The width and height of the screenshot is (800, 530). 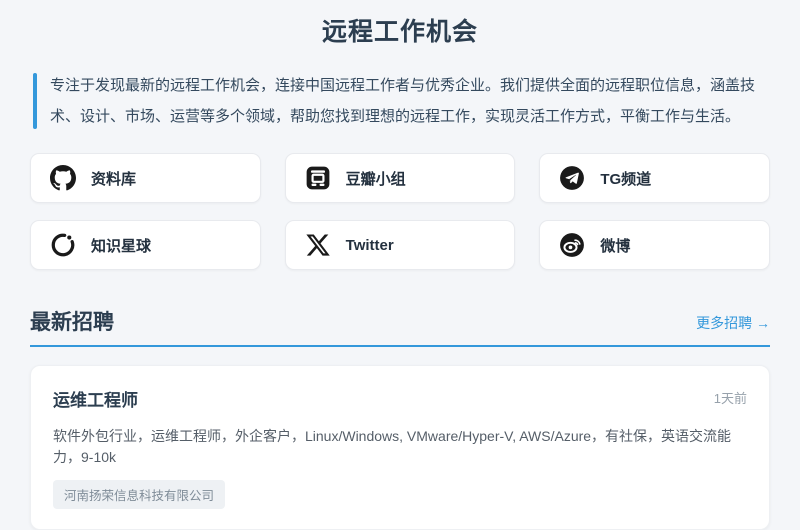 I want to click on link-card-label: TG频道, so click(x=626, y=179).